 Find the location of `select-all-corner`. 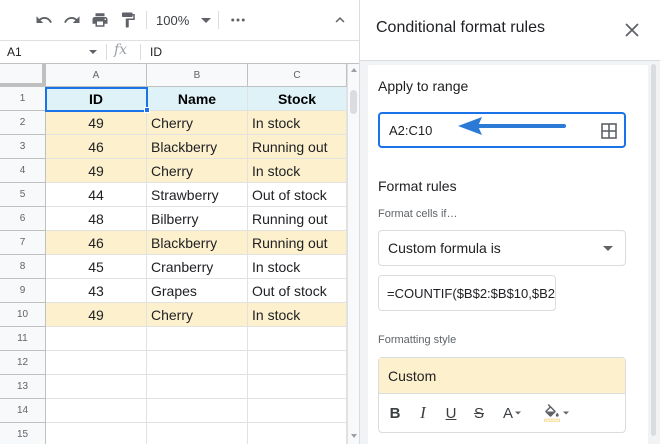

select-all-corner is located at coordinates (23, 75).